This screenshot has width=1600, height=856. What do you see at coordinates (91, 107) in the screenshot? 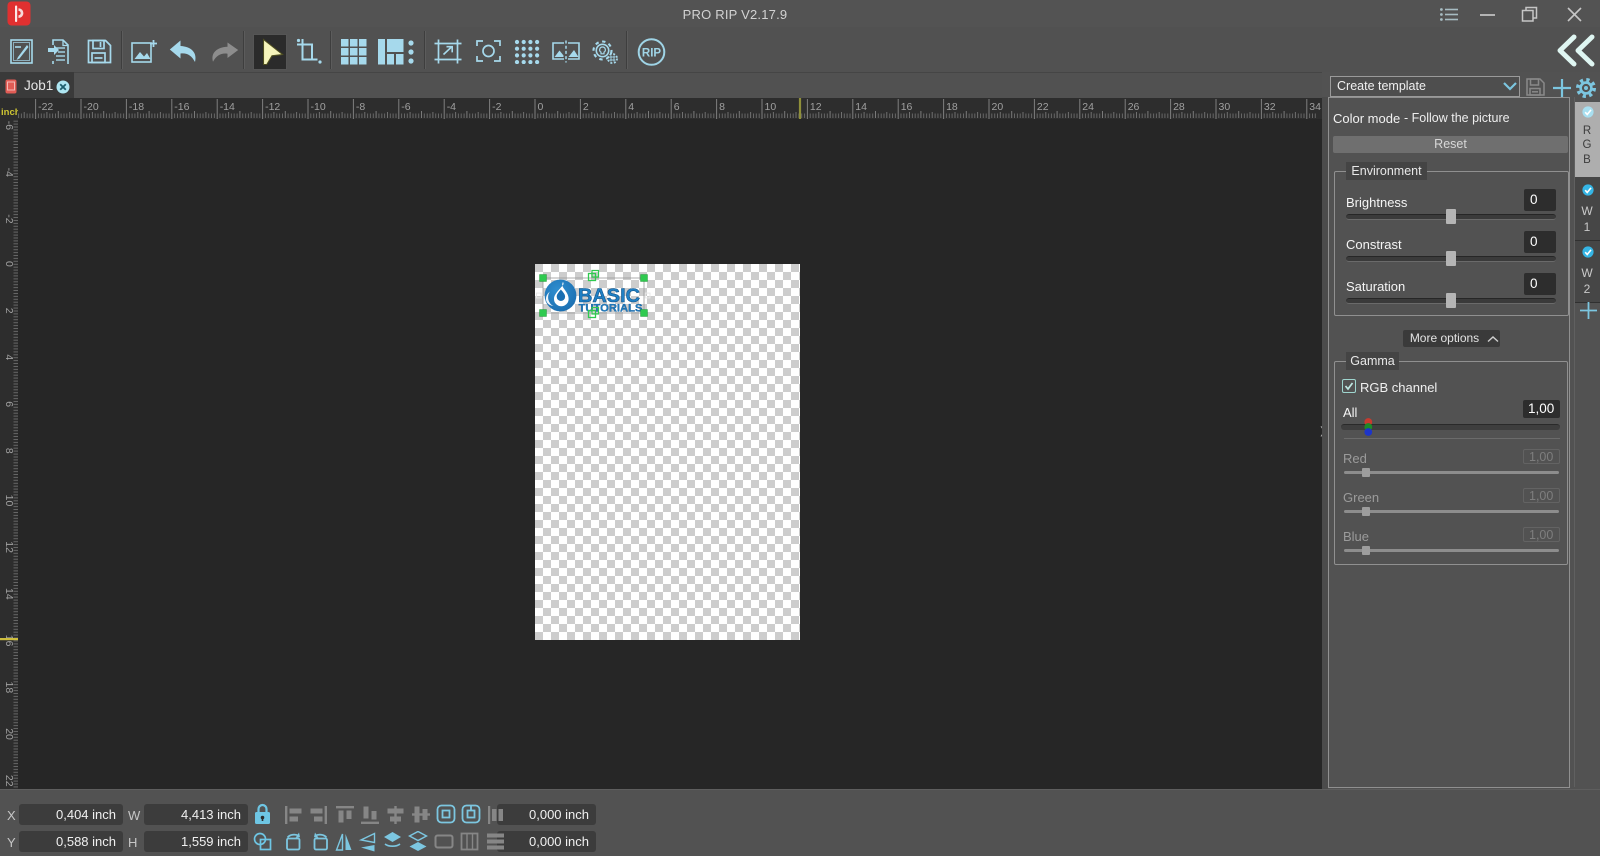
I see `svg-text: -20` at bounding box center [91, 107].